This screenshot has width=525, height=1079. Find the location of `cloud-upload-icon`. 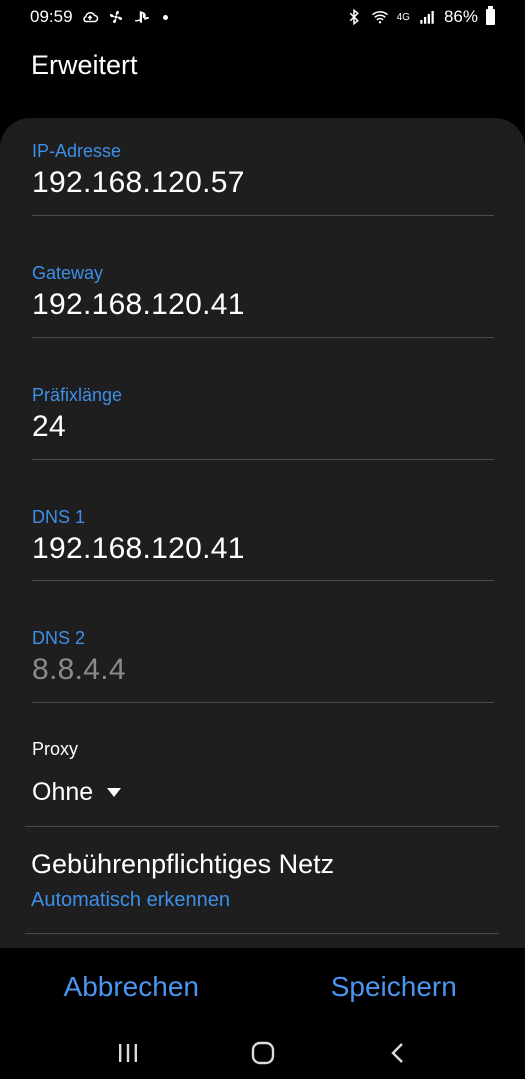

cloud-upload-icon is located at coordinates (90, 17).